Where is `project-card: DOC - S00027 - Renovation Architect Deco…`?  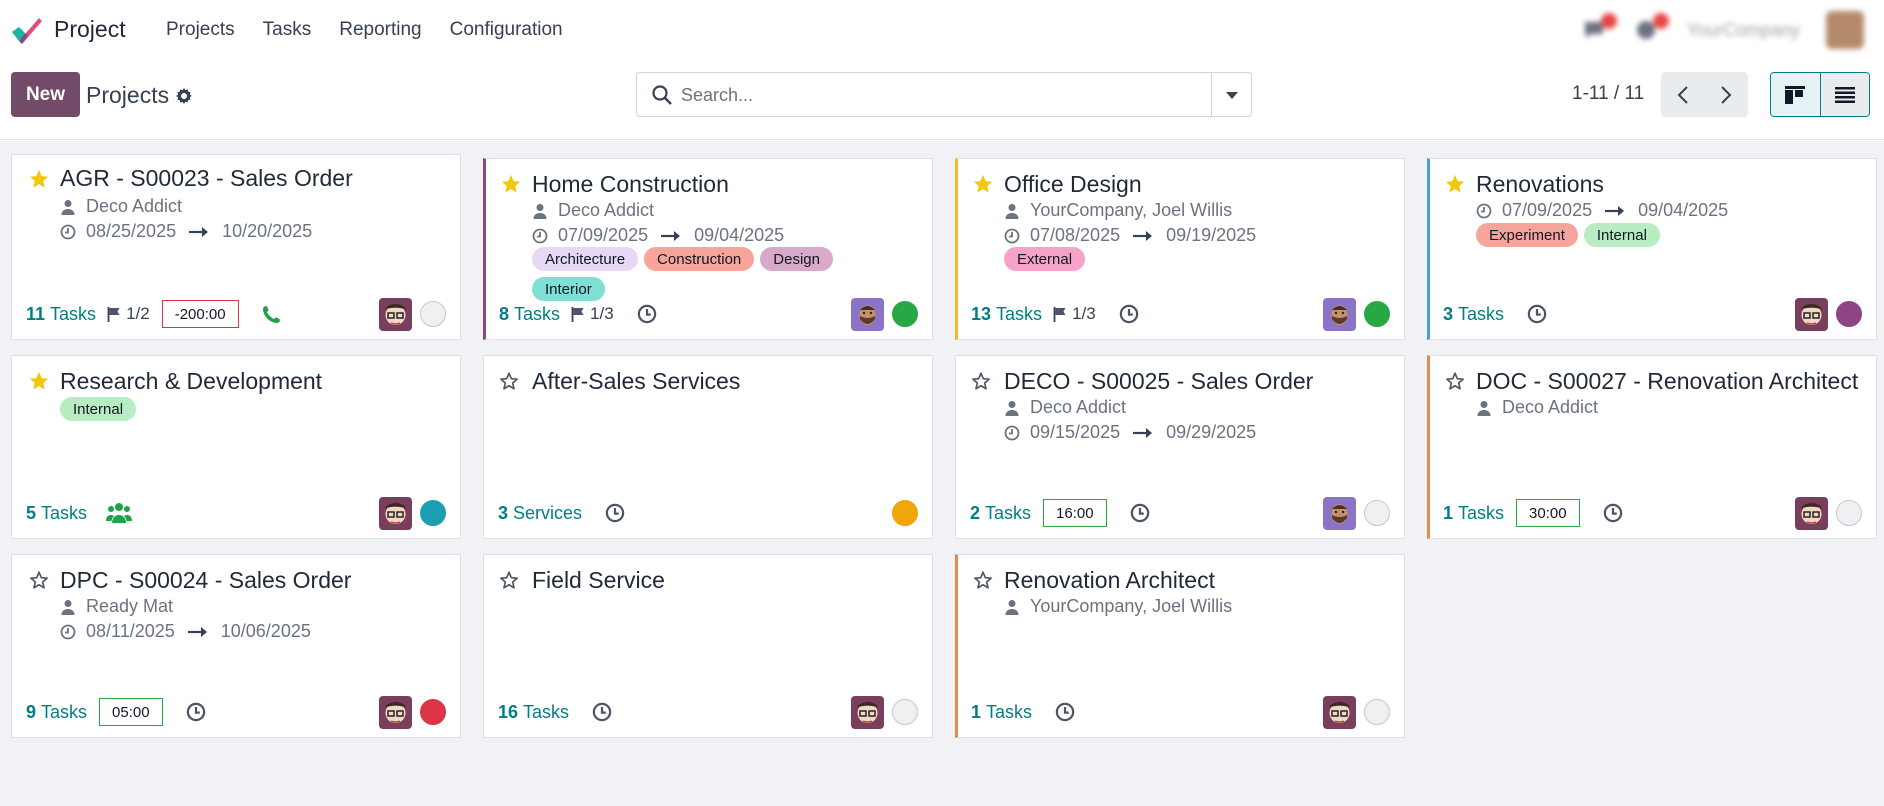 project-card: DOC - S00027 - Renovation Architect Deco… is located at coordinates (1652, 447).